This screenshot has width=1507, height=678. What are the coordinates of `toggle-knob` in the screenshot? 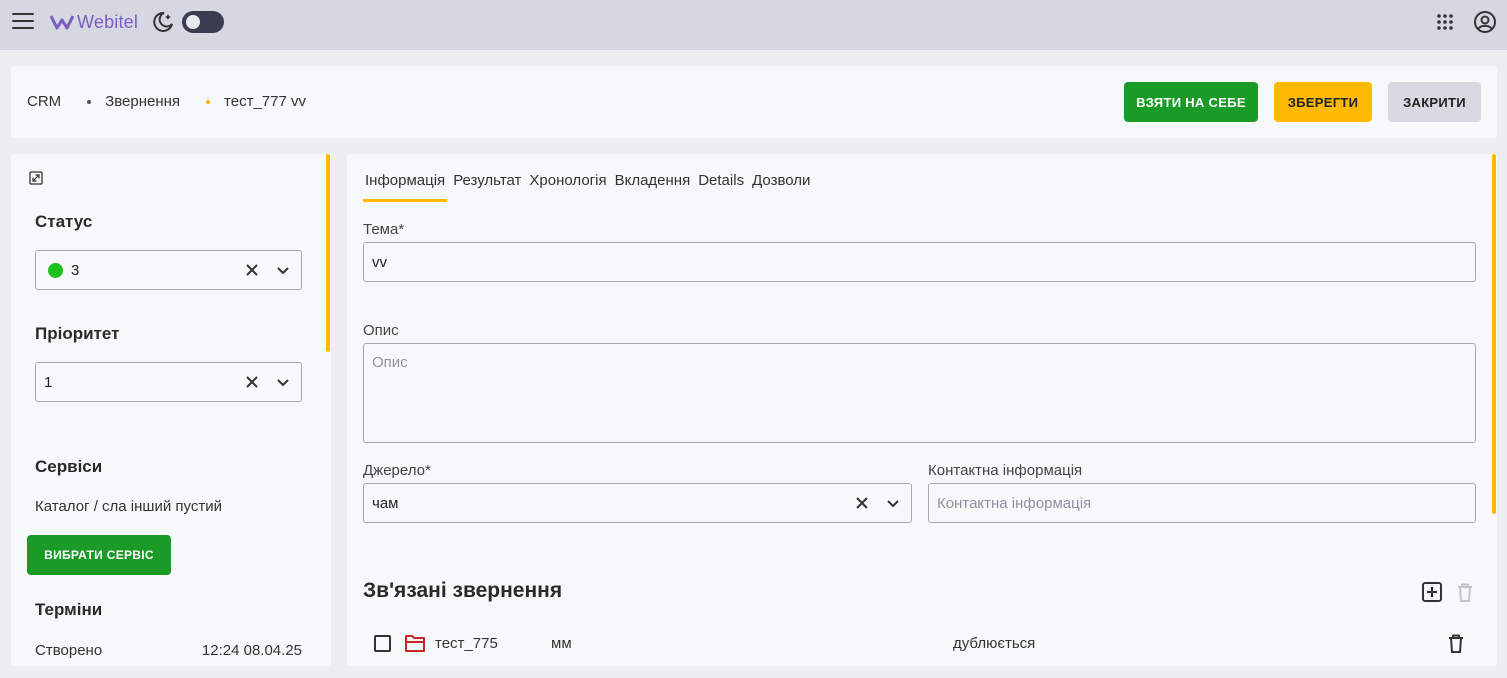 It's located at (193, 22).